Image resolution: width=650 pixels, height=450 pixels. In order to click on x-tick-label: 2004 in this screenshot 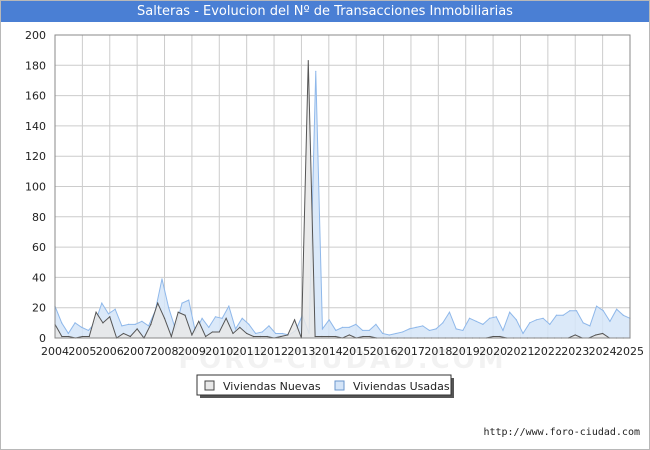, I will do `click(55, 351)`.